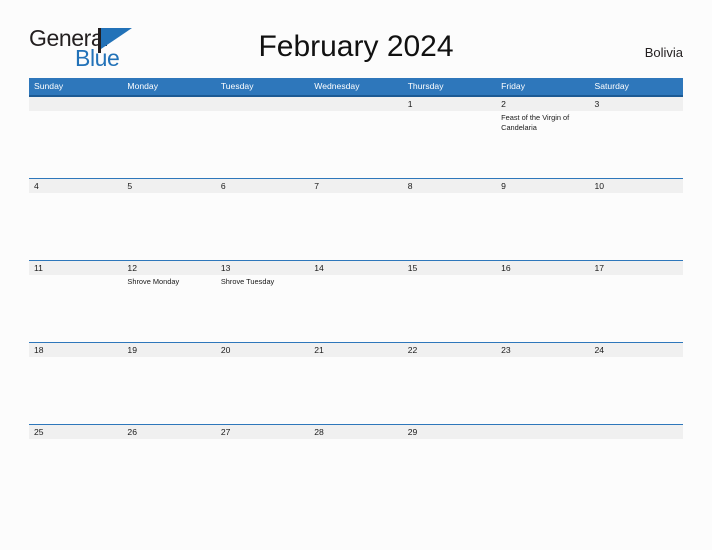  I want to click on day-events: Shrove Monday, so click(171, 281).